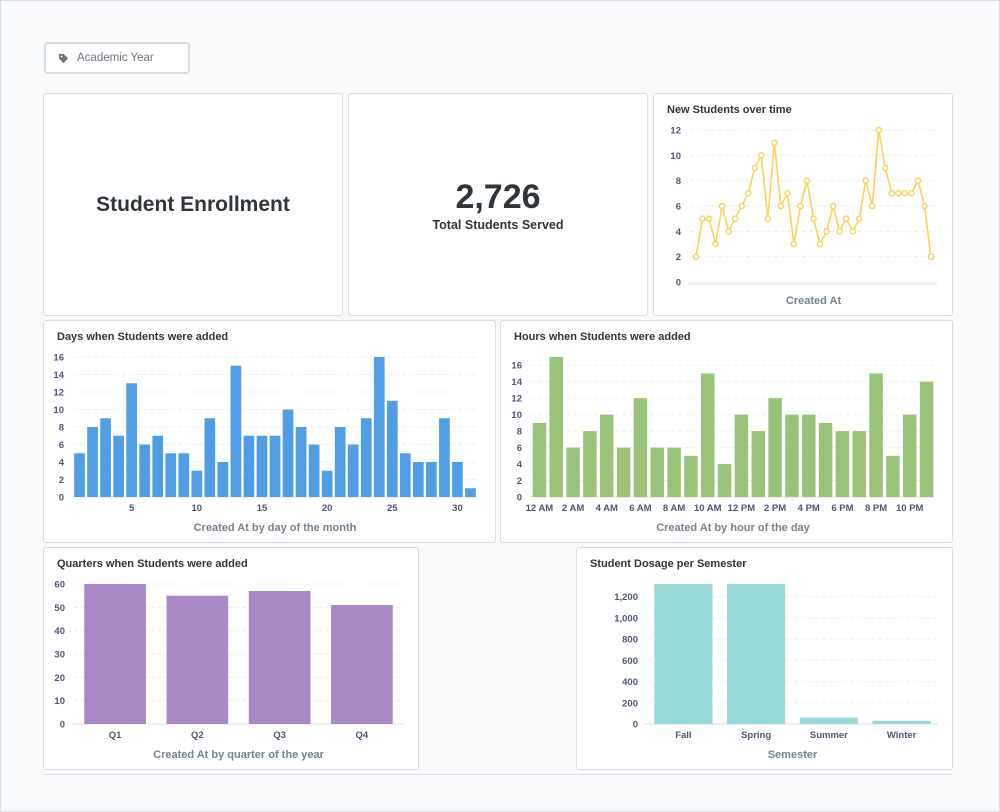 The width and height of the screenshot is (1000, 812). What do you see at coordinates (117, 58) in the screenshot?
I see `academic-year-filter: Academic Year` at bounding box center [117, 58].